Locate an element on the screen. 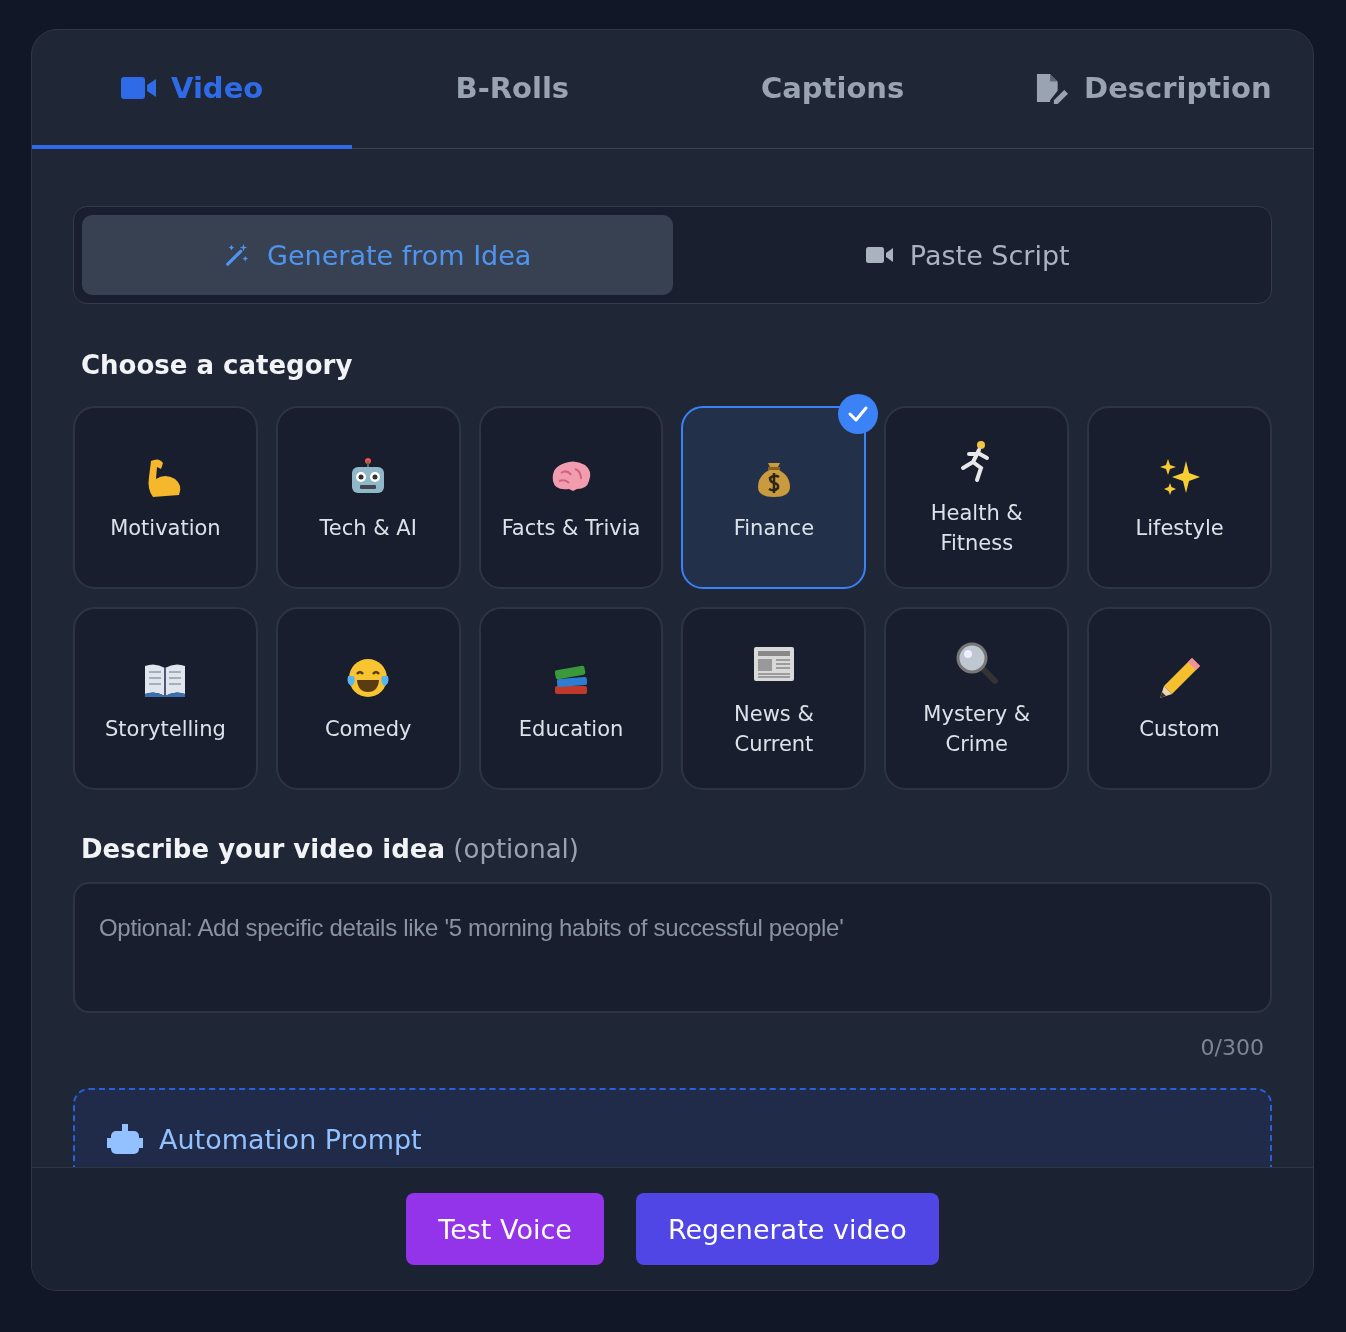 This screenshot has width=1346, height=1332. category-card: Education is located at coordinates (571, 698).